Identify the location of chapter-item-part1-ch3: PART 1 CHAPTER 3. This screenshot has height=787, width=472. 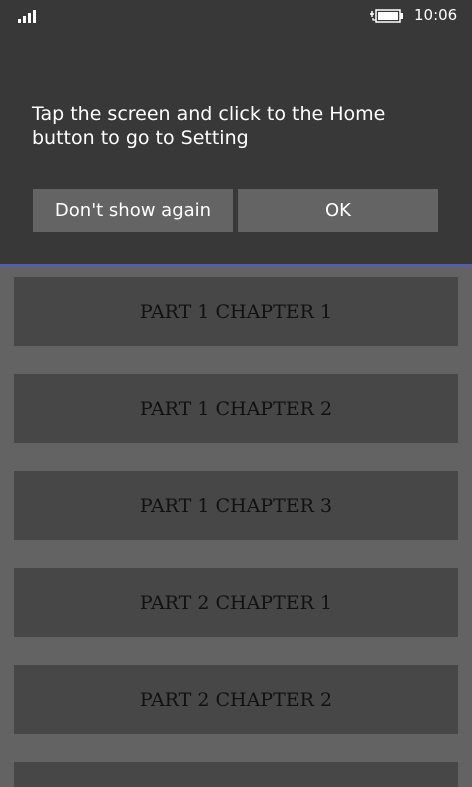
(236, 505).